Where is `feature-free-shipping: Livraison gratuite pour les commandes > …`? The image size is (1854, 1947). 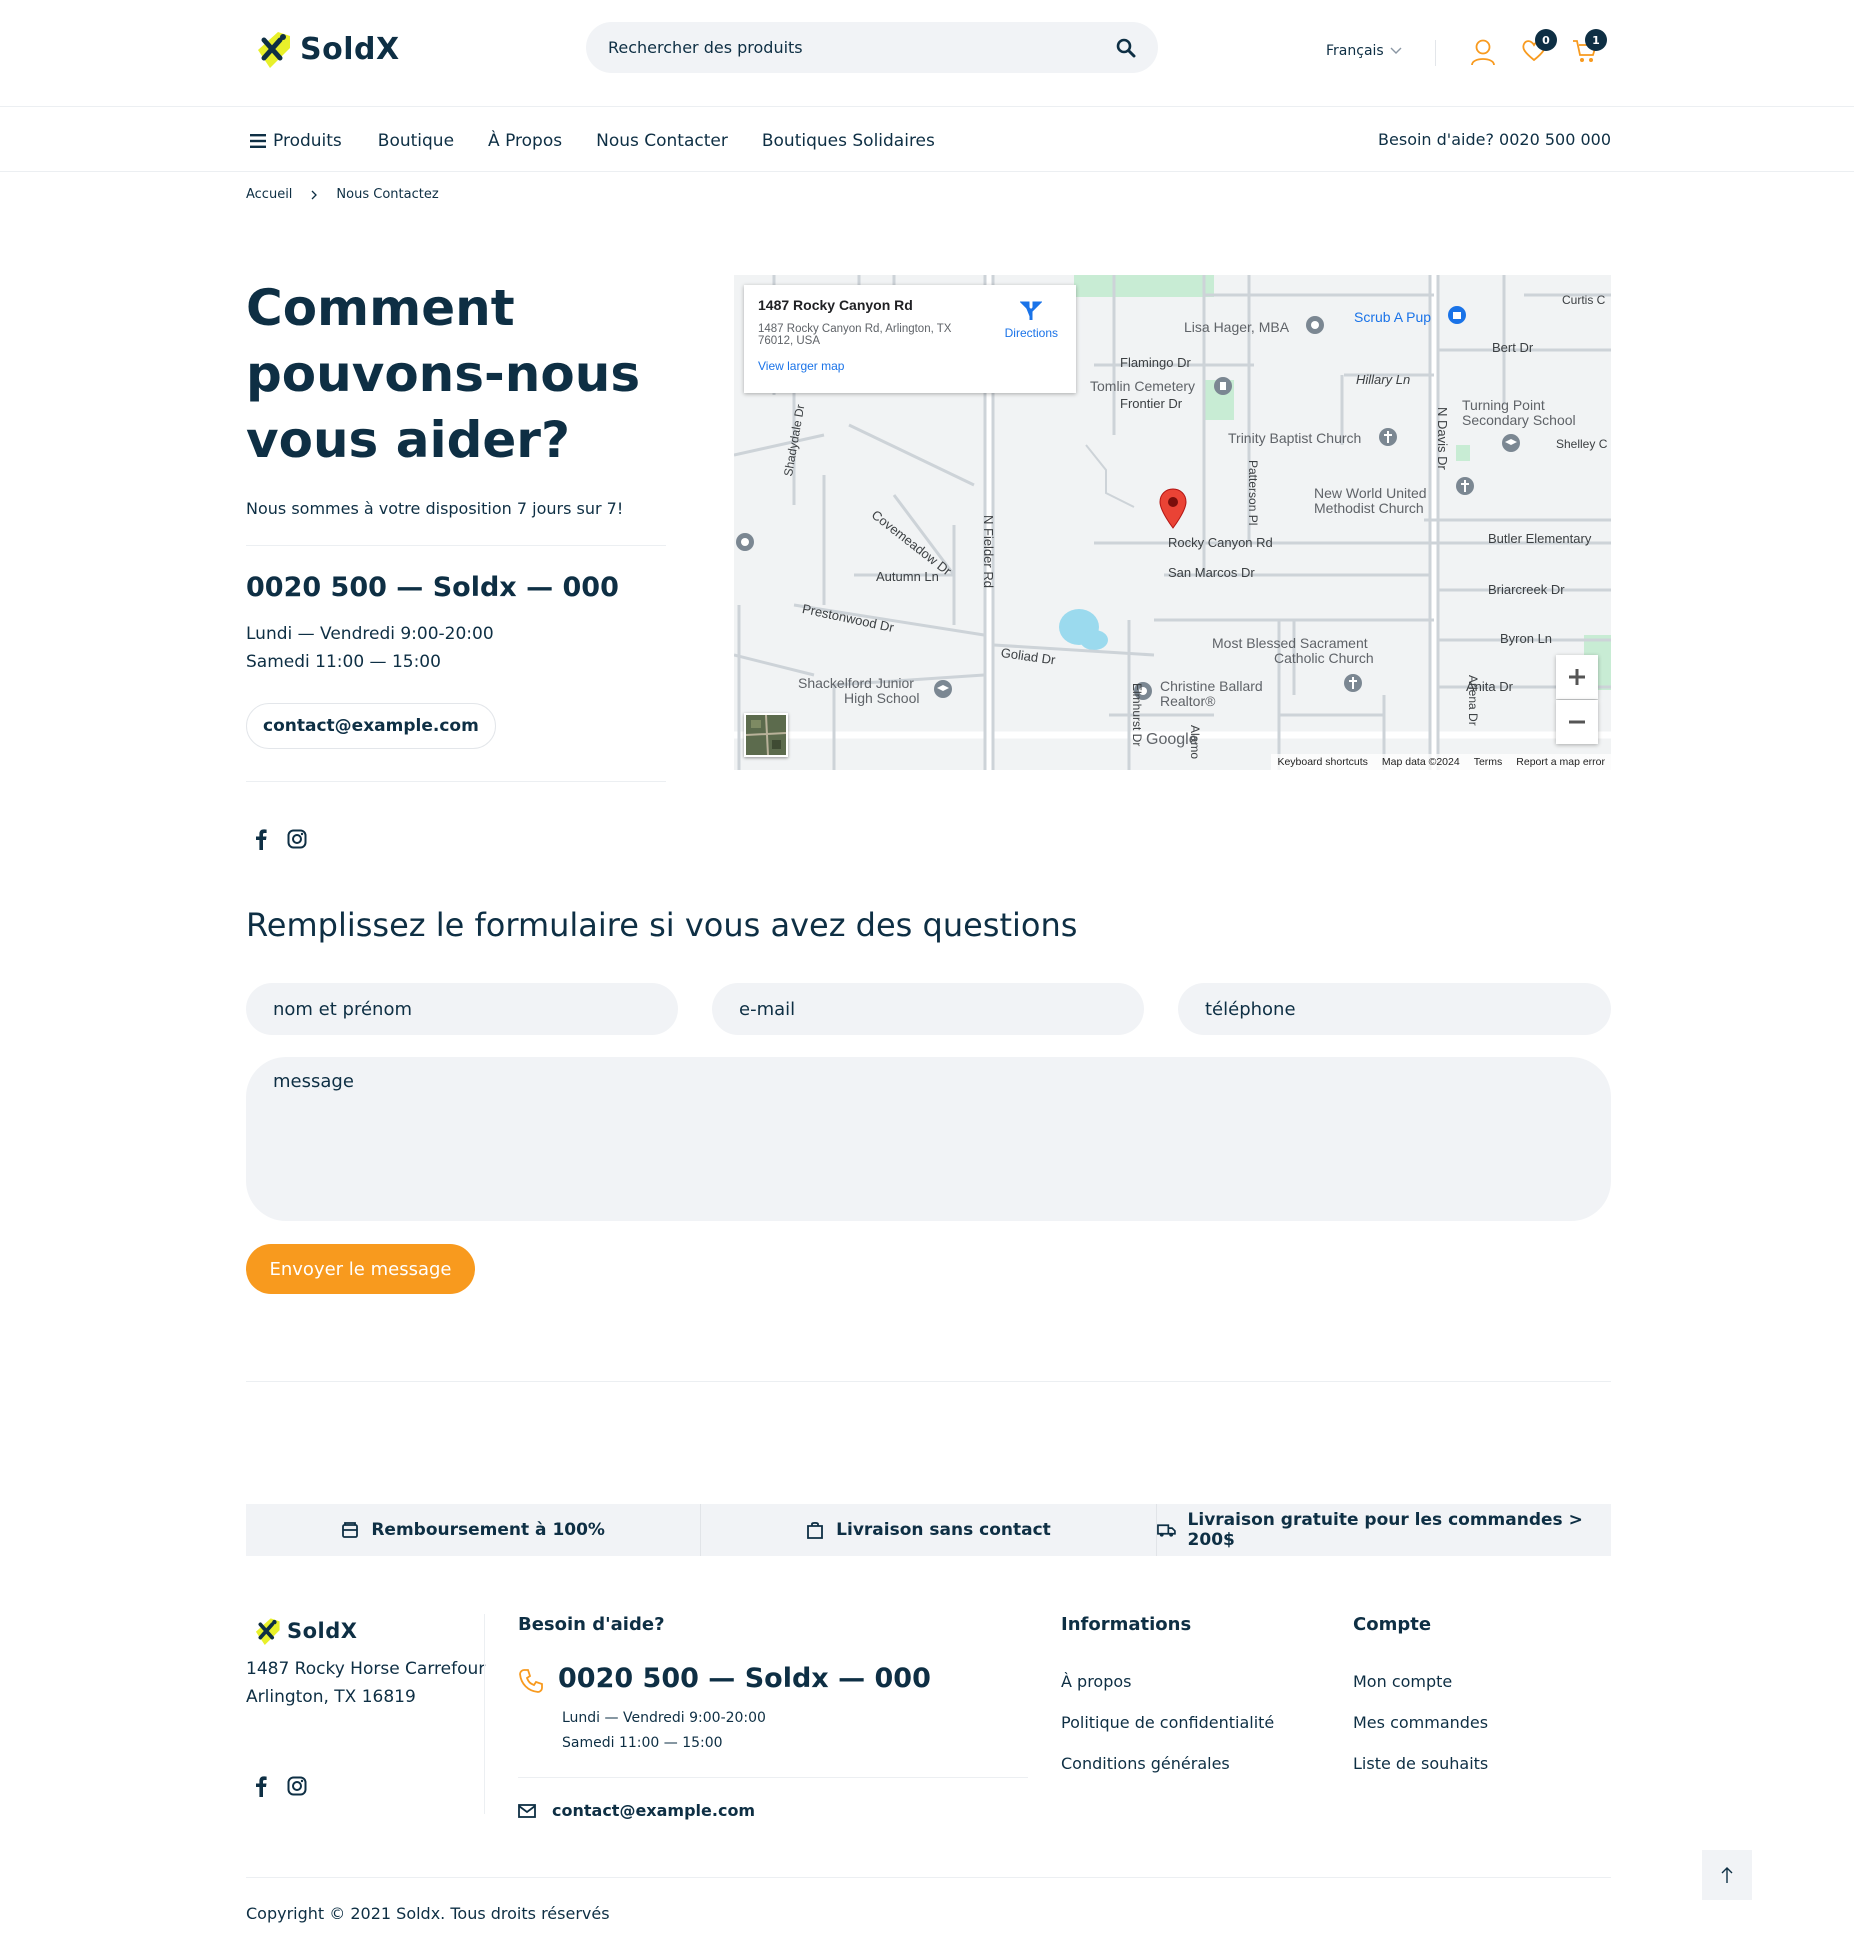 feature-free-shipping: Livraison gratuite pour les commandes > … is located at coordinates (1383, 1530).